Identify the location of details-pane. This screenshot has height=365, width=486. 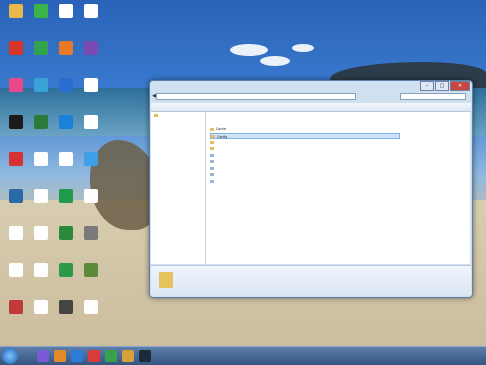
(311, 280).